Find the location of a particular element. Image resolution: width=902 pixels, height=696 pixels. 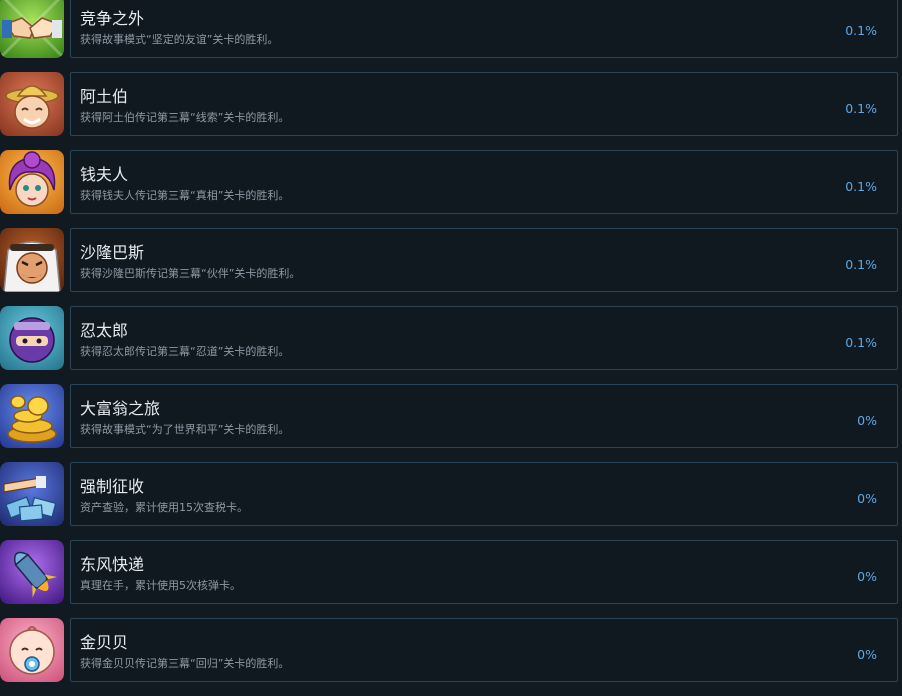

achievement-title: 东风快递 is located at coordinates (112, 564).